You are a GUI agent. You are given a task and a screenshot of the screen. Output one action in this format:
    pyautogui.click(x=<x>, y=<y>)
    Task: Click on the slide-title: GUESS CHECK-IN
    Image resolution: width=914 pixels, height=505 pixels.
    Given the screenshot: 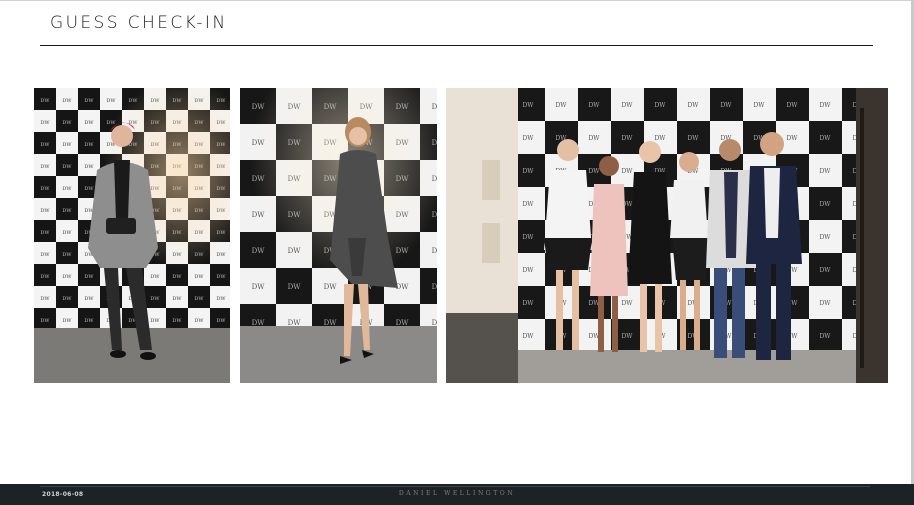 What is the action you would take?
    pyautogui.click(x=139, y=23)
    